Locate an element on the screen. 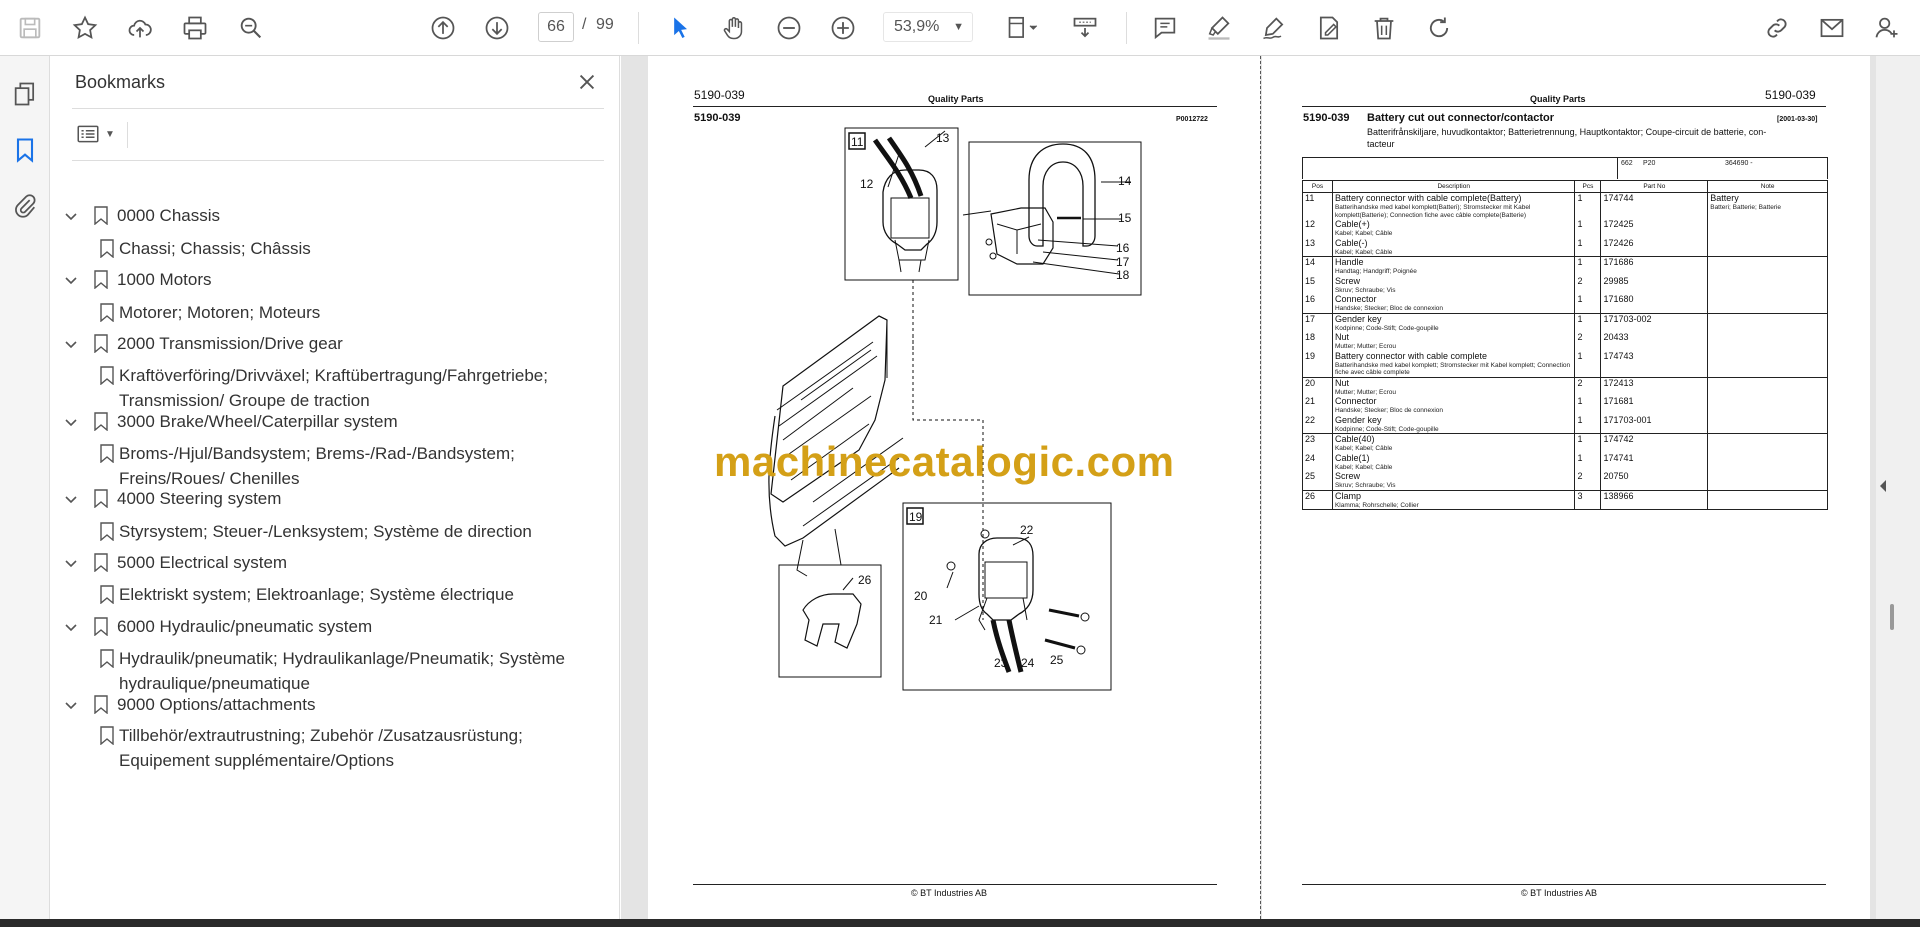 The width and height of the screenshot is (1920, 927). callout-21: 21 is located at coordinates (936, 620).